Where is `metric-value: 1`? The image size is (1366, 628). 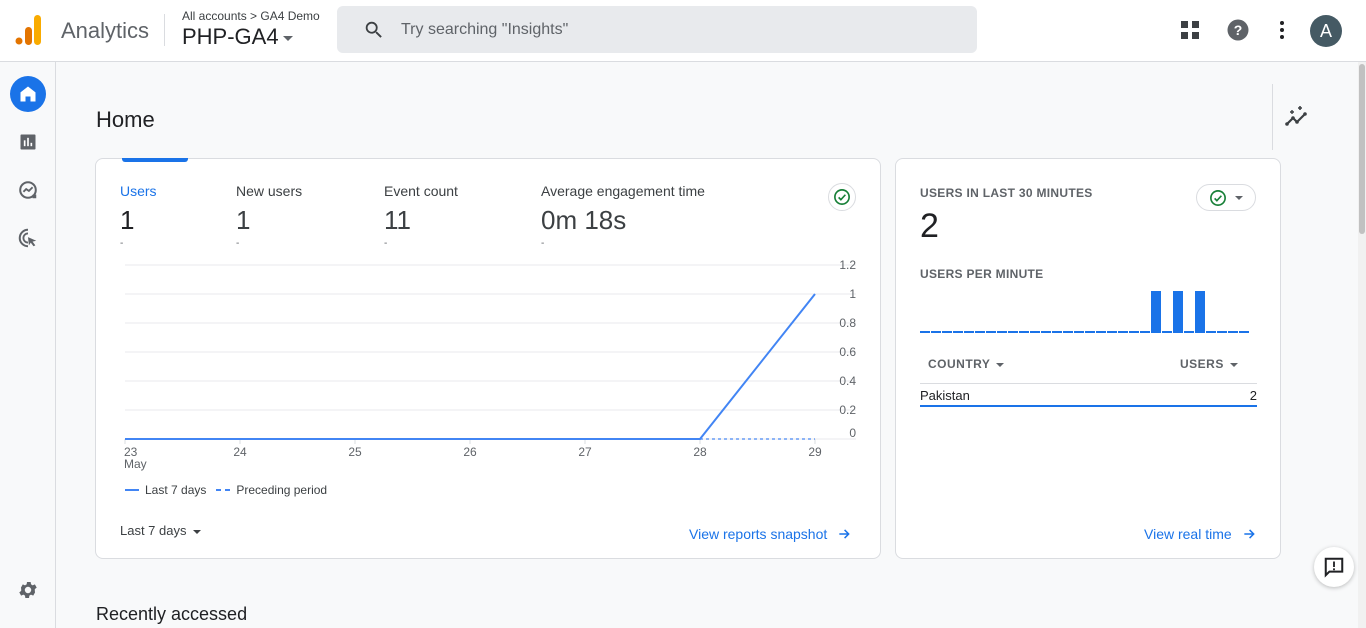
metric-value: 1 is located at coordinates (243, 220).